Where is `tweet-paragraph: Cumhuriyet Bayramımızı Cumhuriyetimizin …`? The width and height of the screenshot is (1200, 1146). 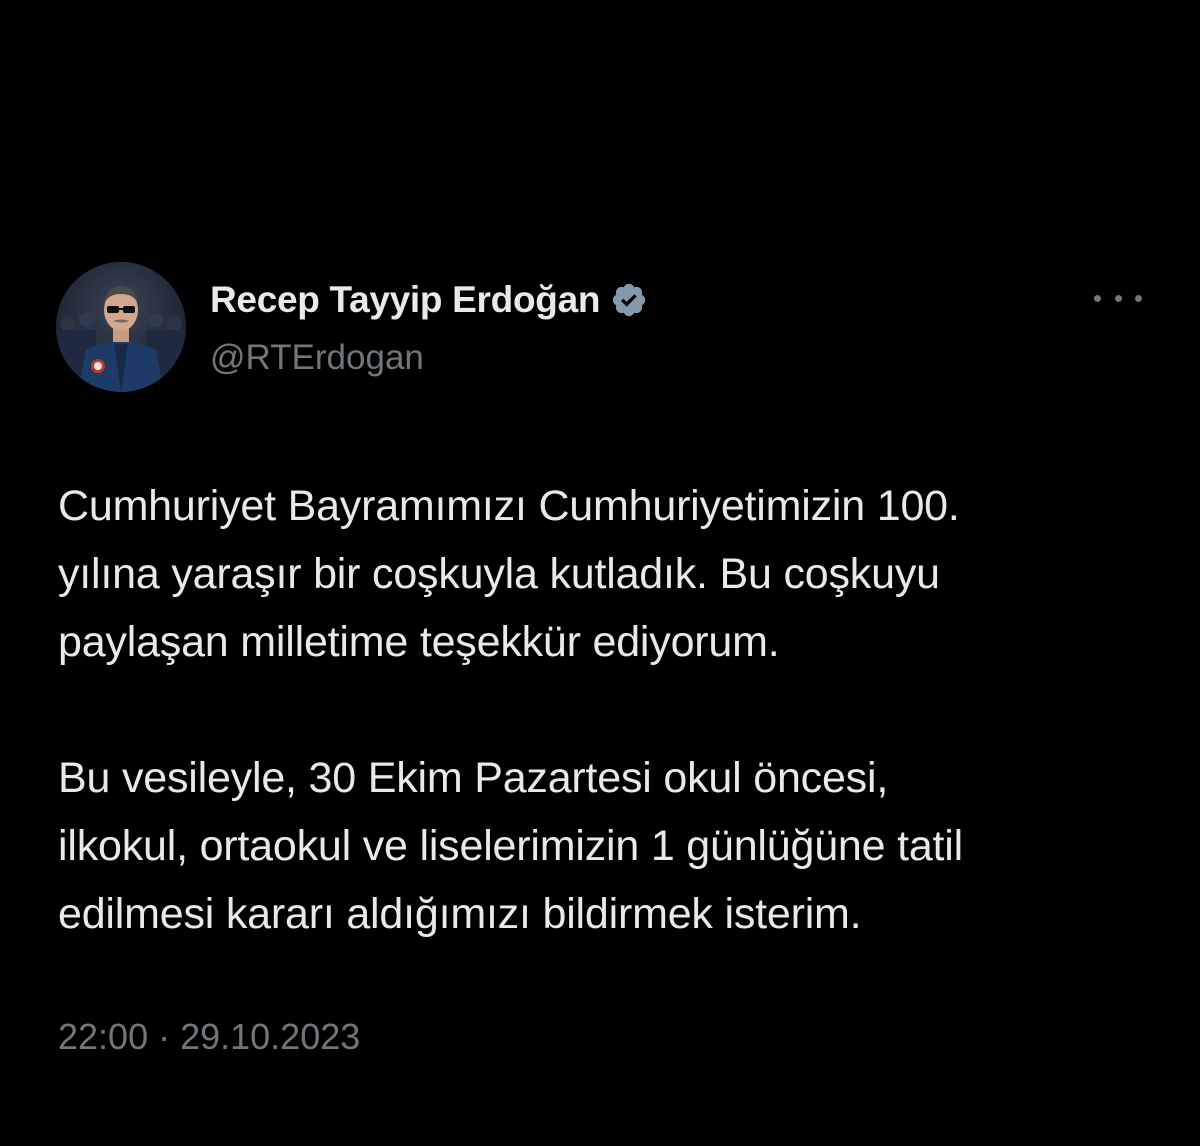
tweet-paragraph: Cumhuriyet Bayramımızı Cumhuriyetimizin … is located at coordinates (509, 574).